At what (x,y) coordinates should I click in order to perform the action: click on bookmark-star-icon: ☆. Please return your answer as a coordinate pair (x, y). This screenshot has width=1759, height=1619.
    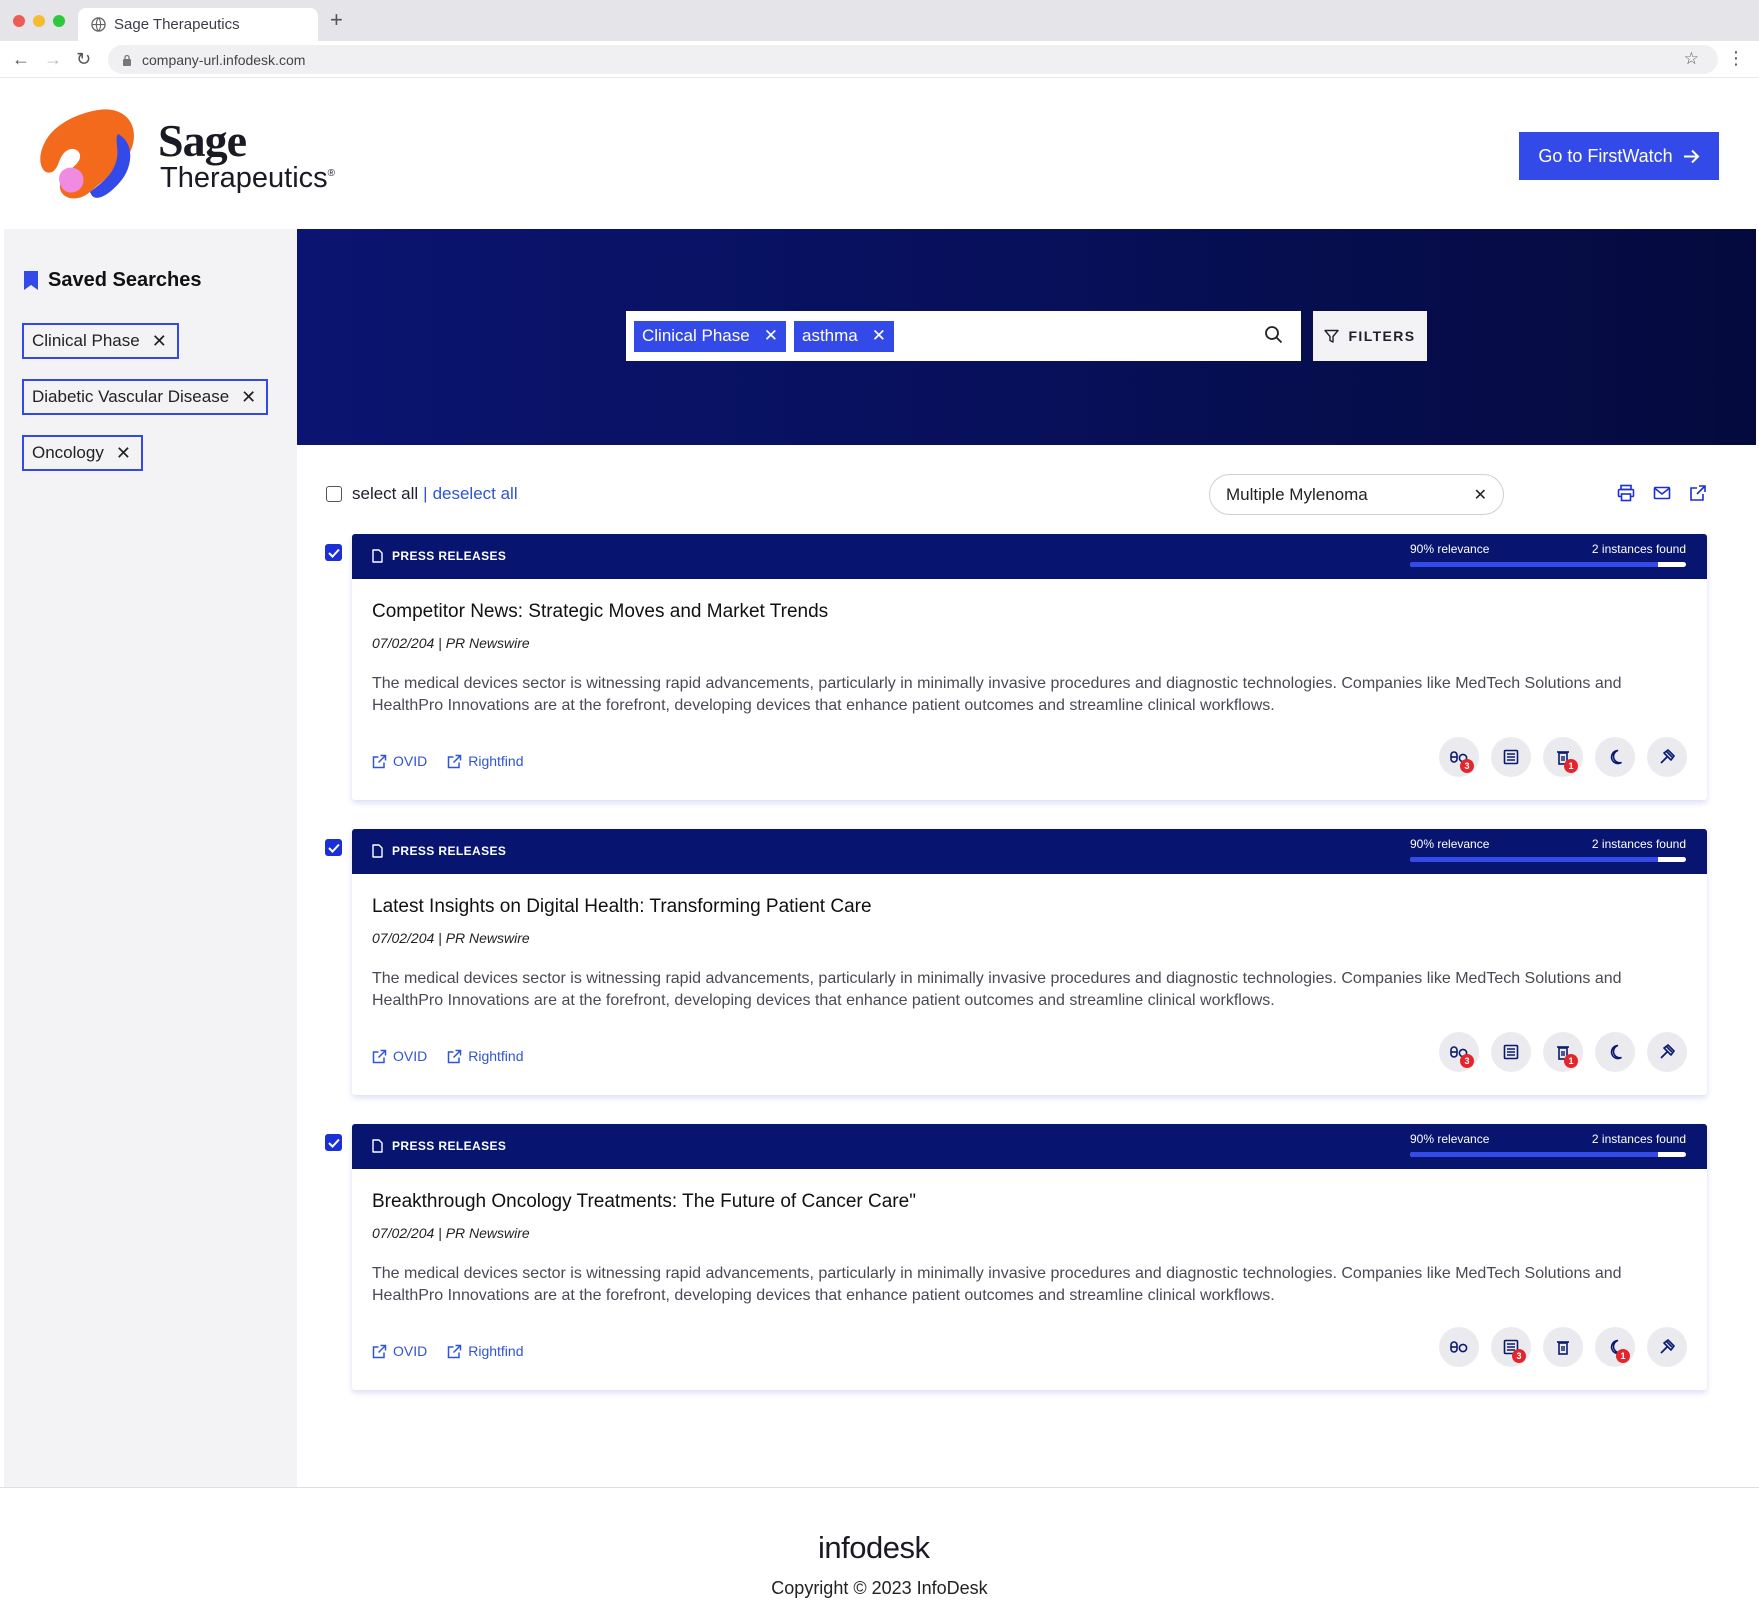
    Looking at the image, I should click on (1691, 59).